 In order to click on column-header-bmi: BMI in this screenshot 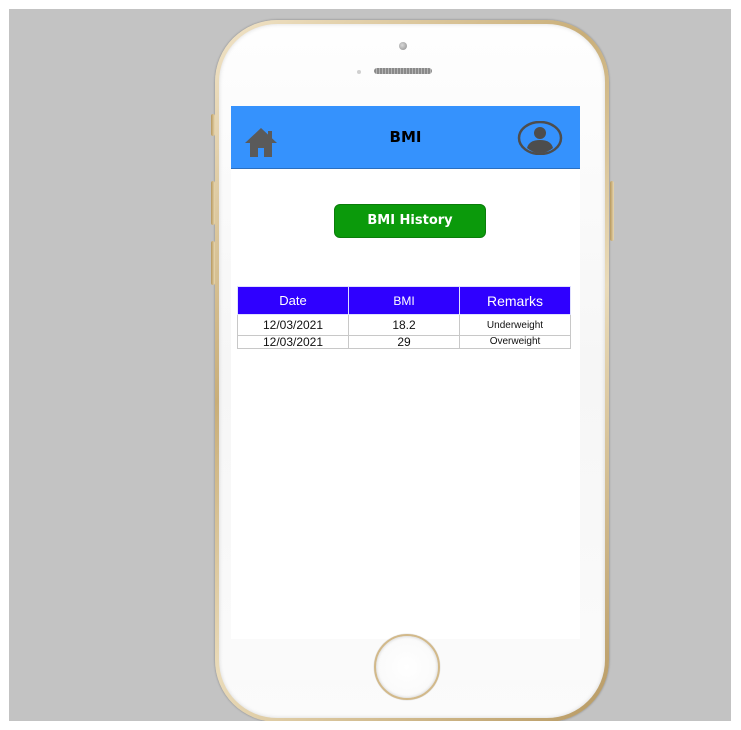, I will do `click(404, 300)`.